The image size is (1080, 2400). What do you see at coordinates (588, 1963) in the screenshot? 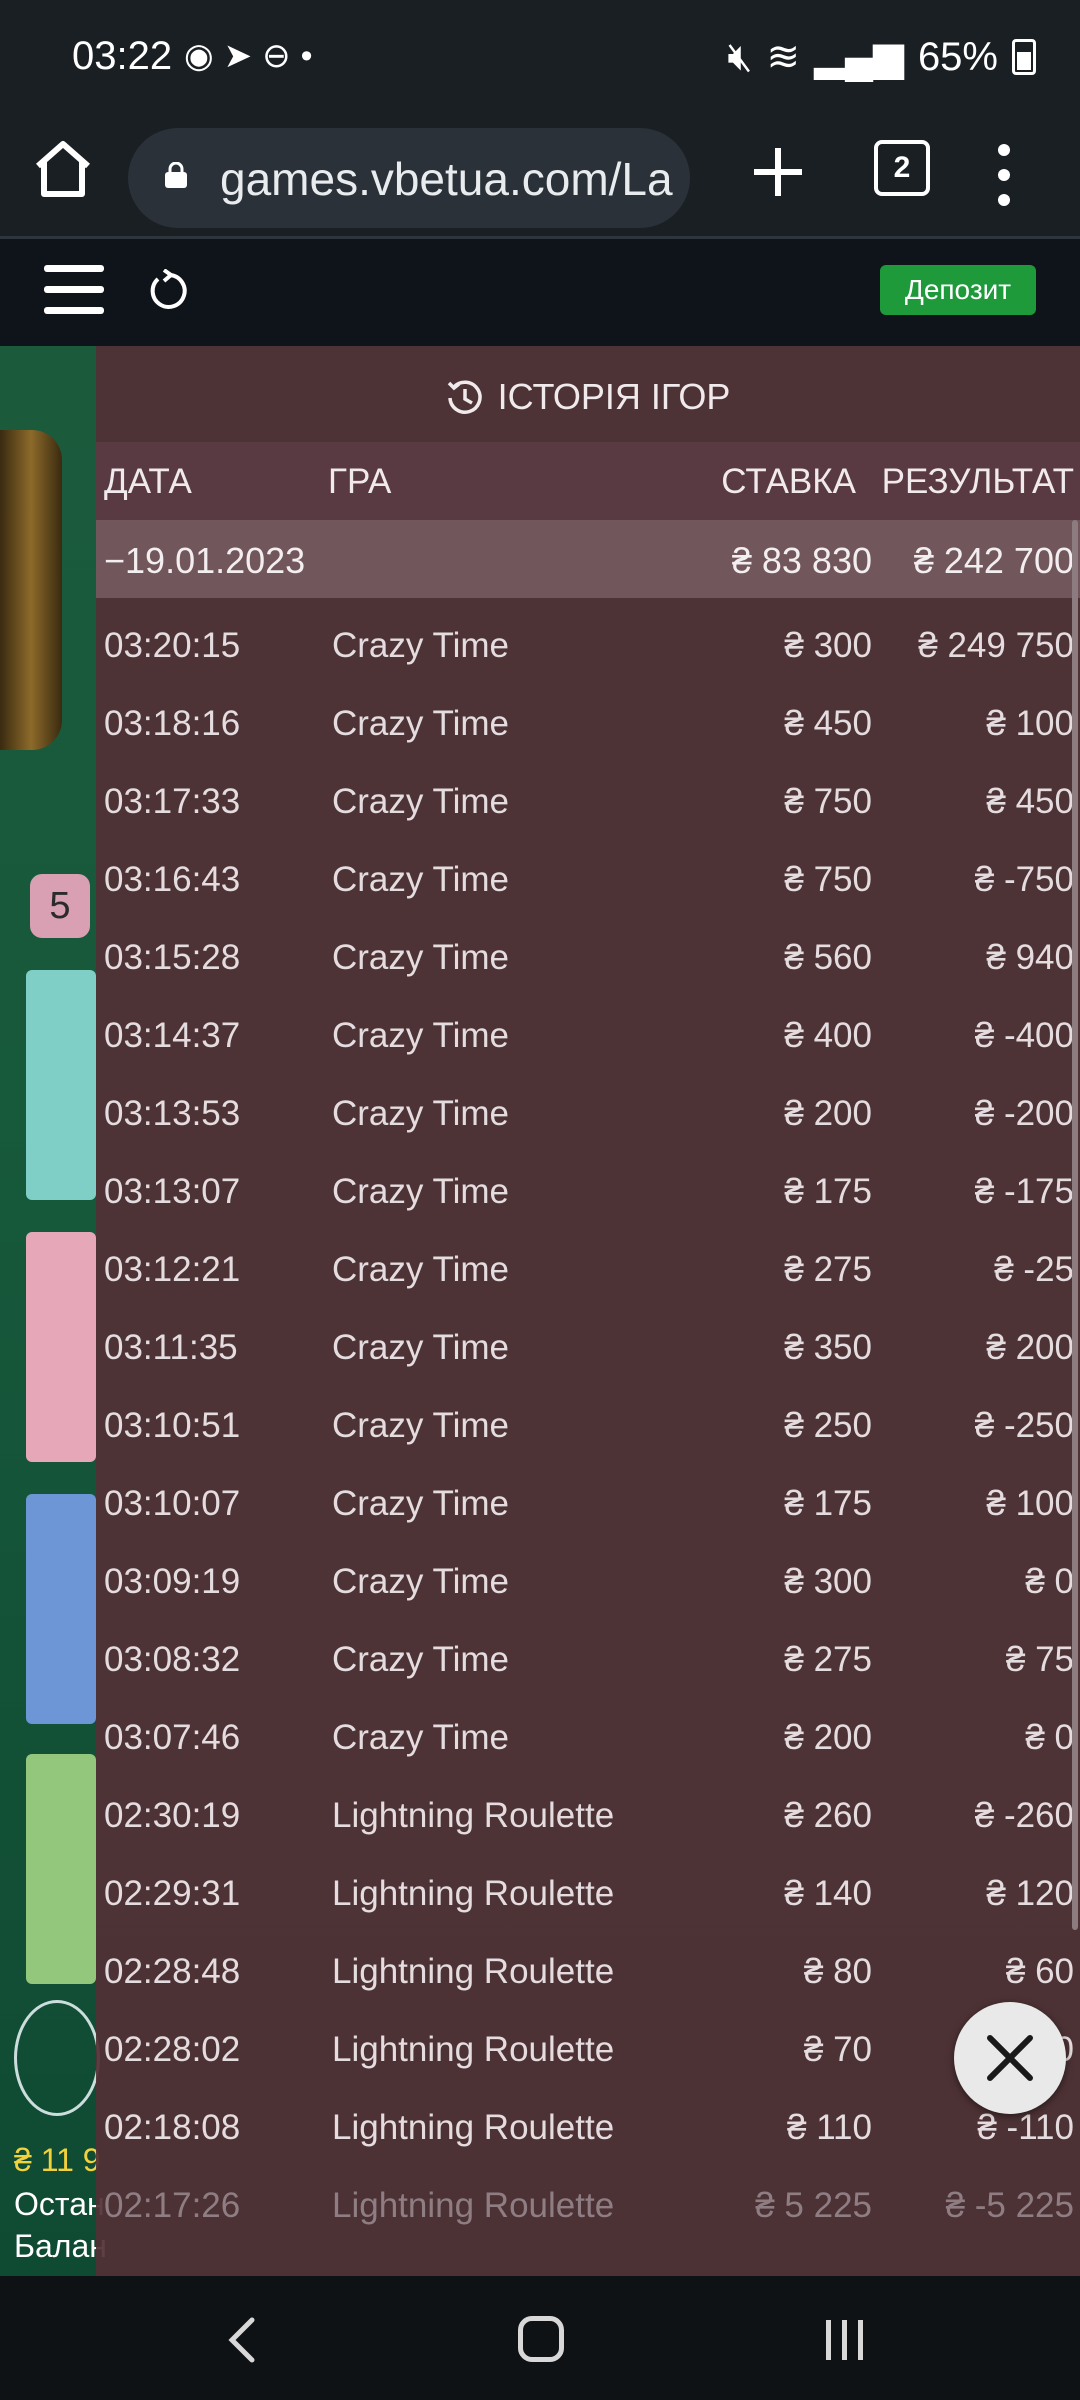
I see `table-row: 02:28:48 Lightning Roulette ₴ 80 ₴ 60` at bounding box center [588, 1963].